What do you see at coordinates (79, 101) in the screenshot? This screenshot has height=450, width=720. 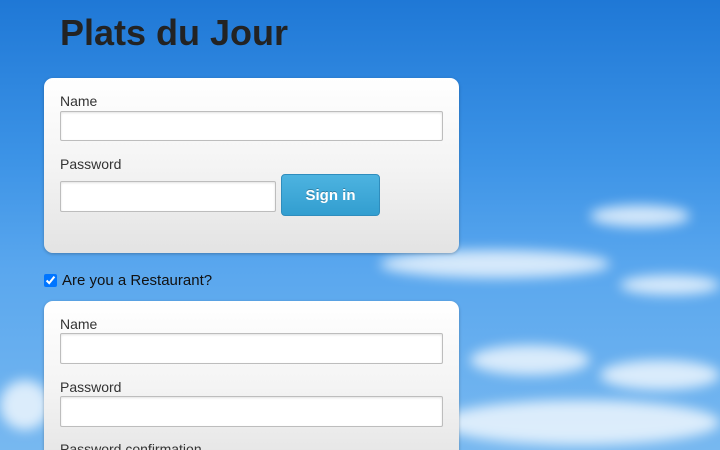 I see `signin-name-label: Name` at bounding box center [79, 101].